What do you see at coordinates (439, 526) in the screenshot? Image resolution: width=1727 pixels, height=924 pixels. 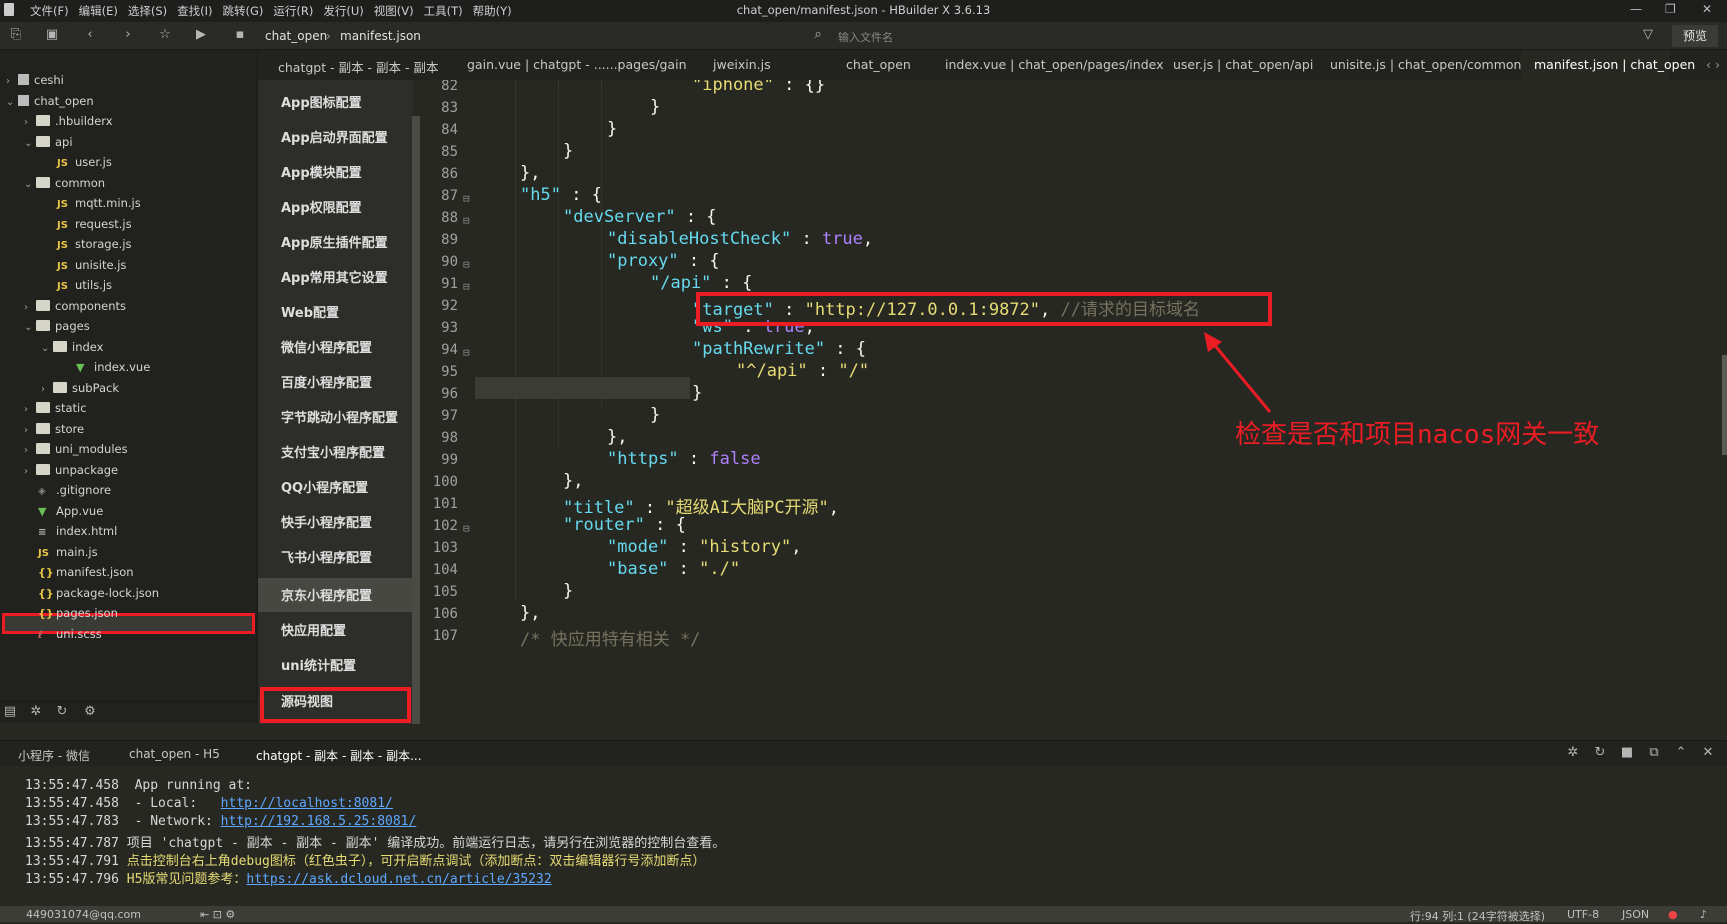 I see `line-number: 102` at bounding box center [439, 526].